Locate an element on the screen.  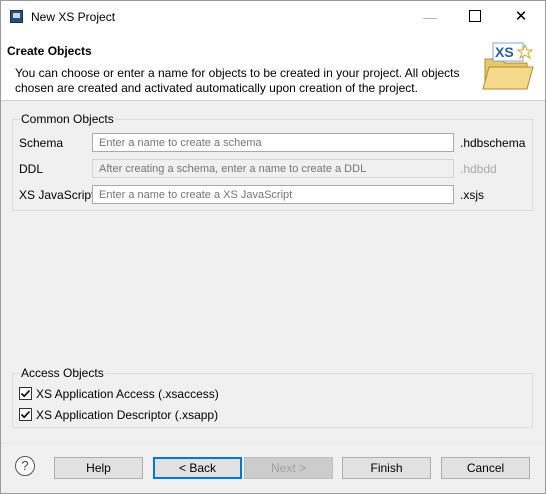
minimize-button: — is located at coordinates (430, 17).